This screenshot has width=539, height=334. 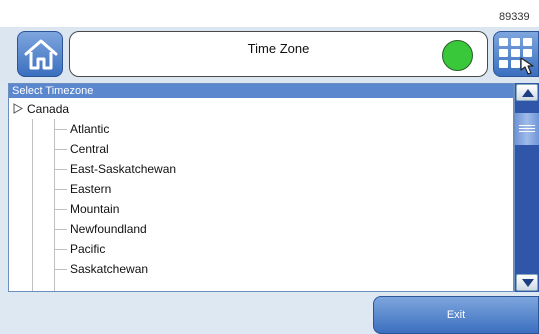 I want to click on scroll-down-button, so click(x=527, y=282).